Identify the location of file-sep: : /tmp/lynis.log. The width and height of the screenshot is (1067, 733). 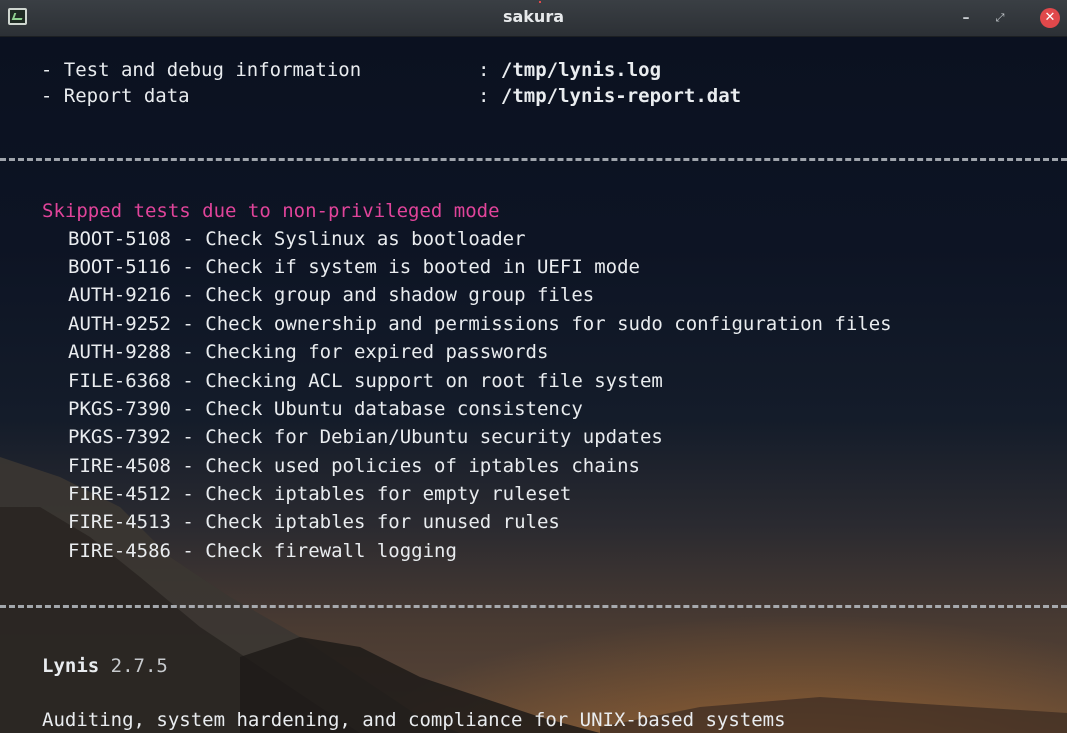
(569, 70).